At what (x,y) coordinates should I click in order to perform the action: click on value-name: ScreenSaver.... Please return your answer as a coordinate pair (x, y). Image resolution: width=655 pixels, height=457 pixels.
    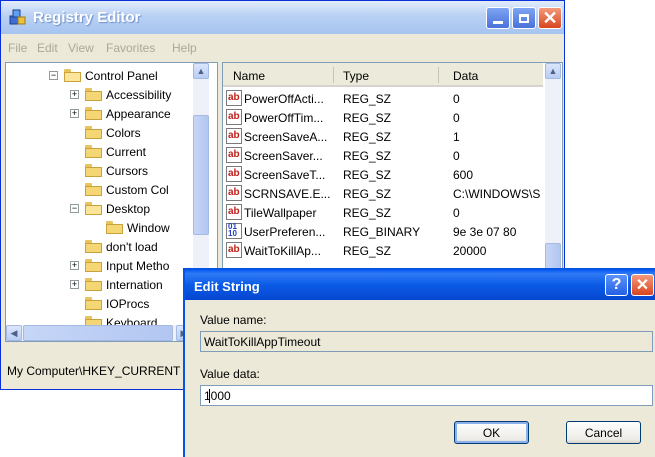
    Looking at the image, I should click on (283, 156).